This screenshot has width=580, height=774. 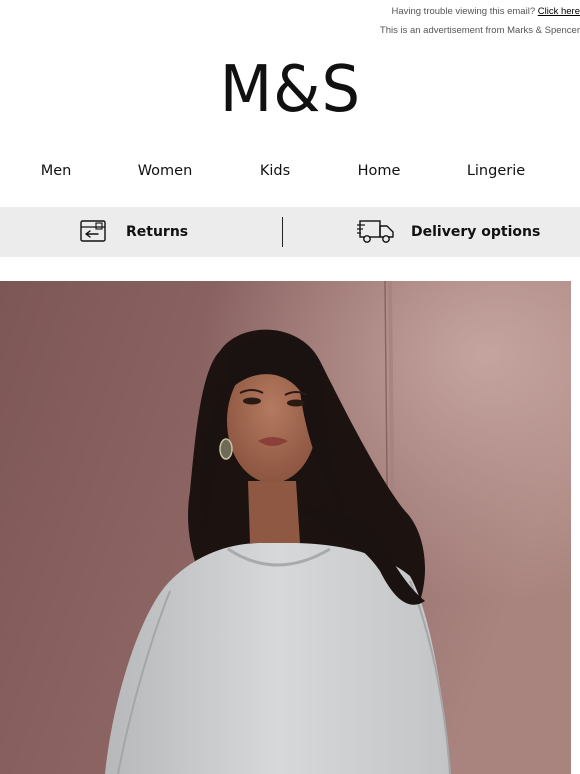 I want to click on nav-item-men: Men, so click(x=56, y=171).